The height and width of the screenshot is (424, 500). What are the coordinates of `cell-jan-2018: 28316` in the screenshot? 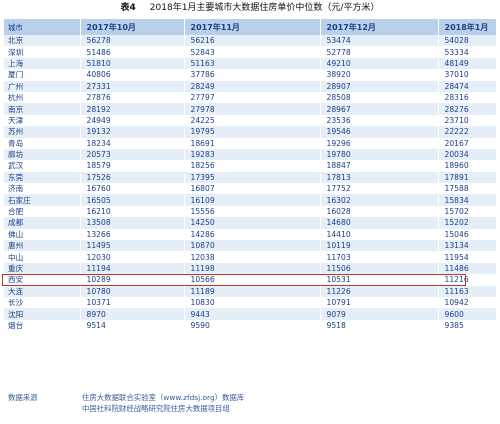 It's located at (467, 97).